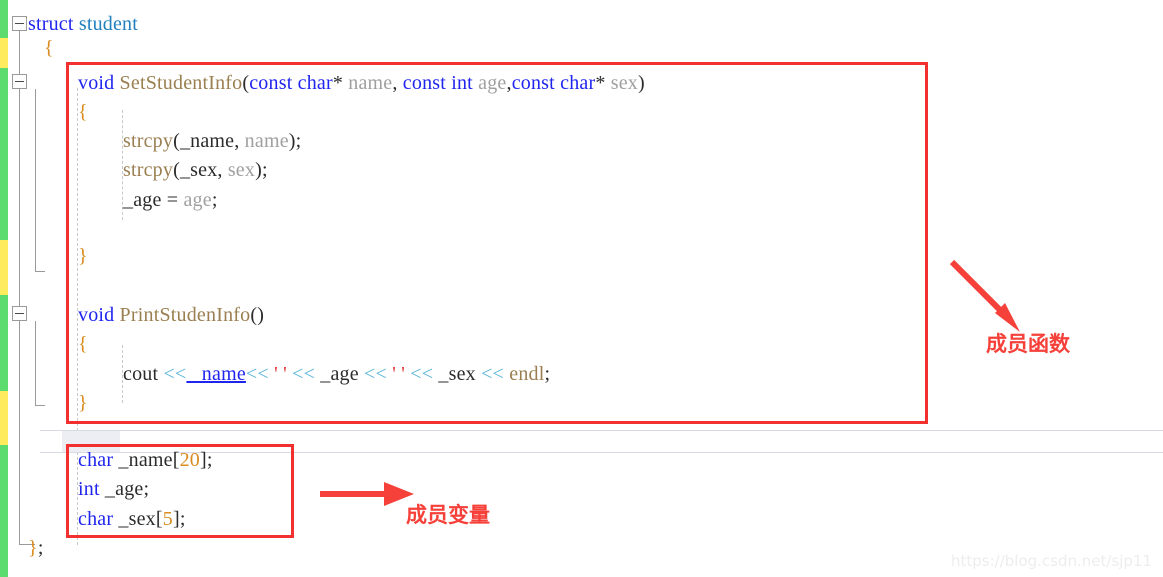  Describe the element at coordinates (180, 491) in the screenshot. I see `member-variables-highlight-box` at that location.